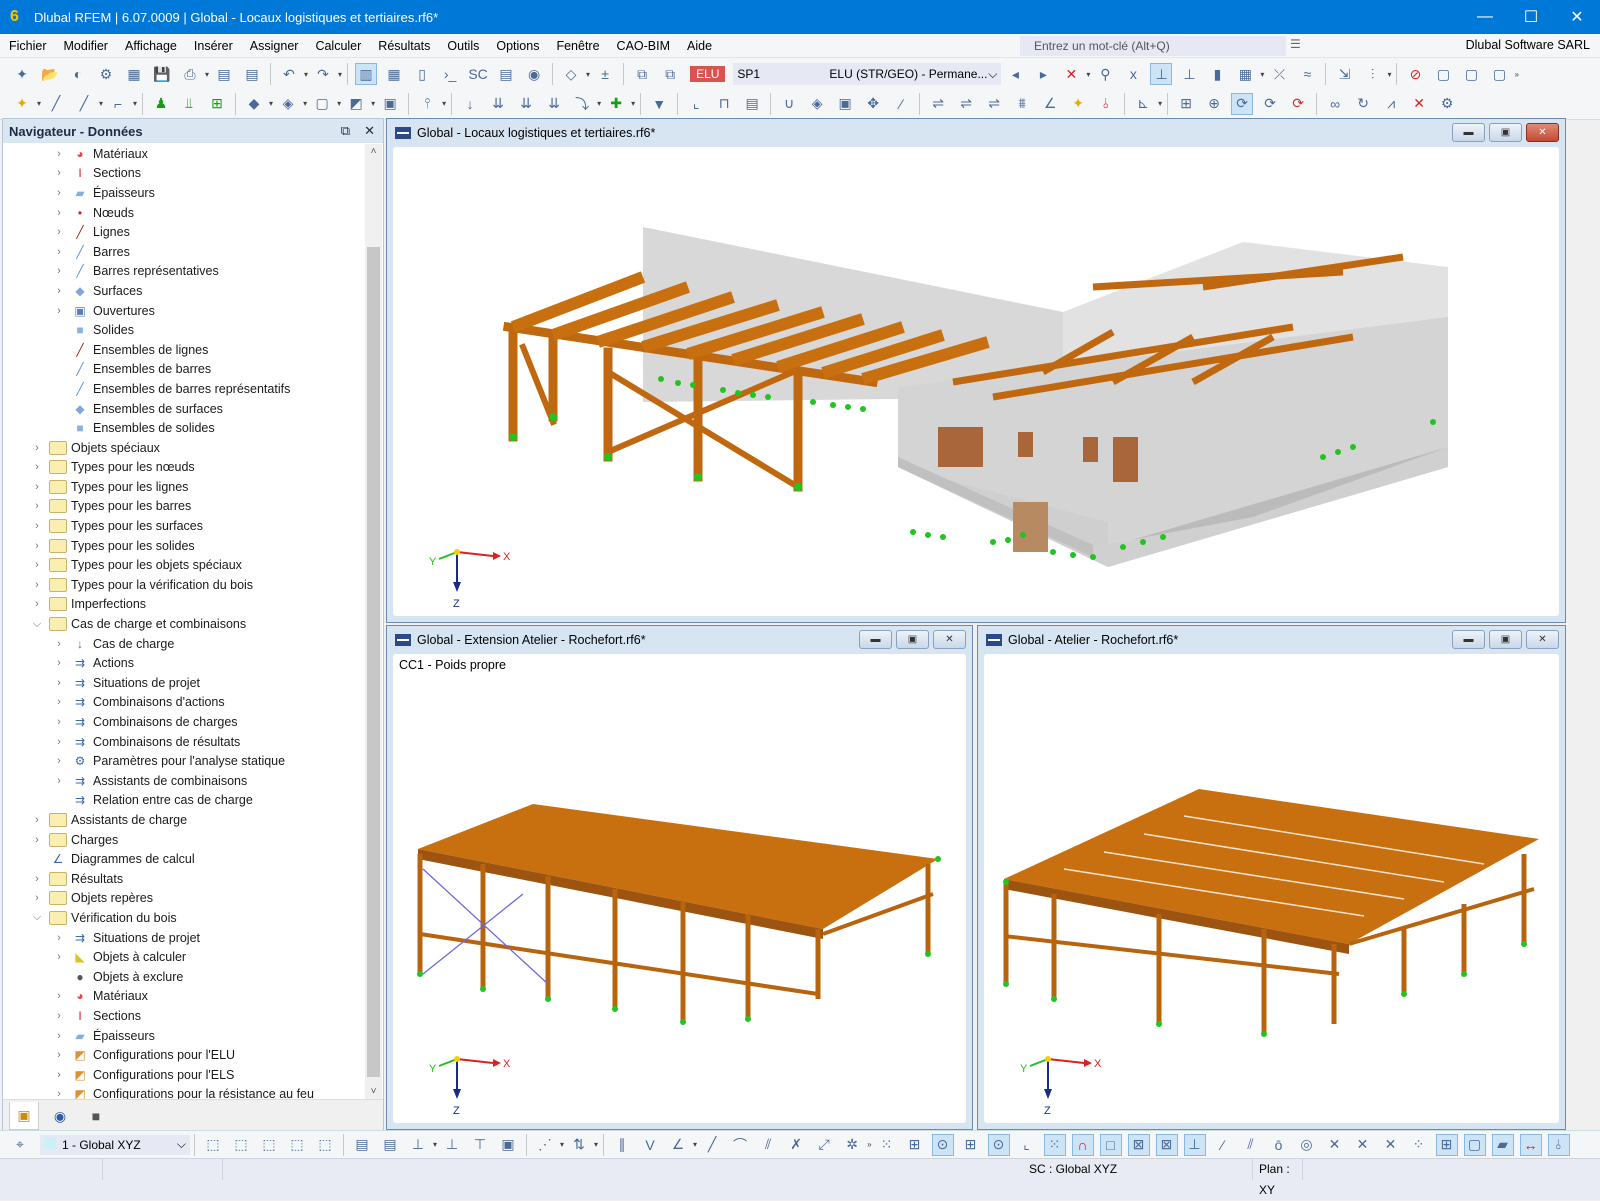 Image resolution: width=1600 pixels, height=1201 pixels. What do you see at coordinates (323, 74) in the screenshot?
I see `redo-icon: ↷` at bounding box center [323, 74].